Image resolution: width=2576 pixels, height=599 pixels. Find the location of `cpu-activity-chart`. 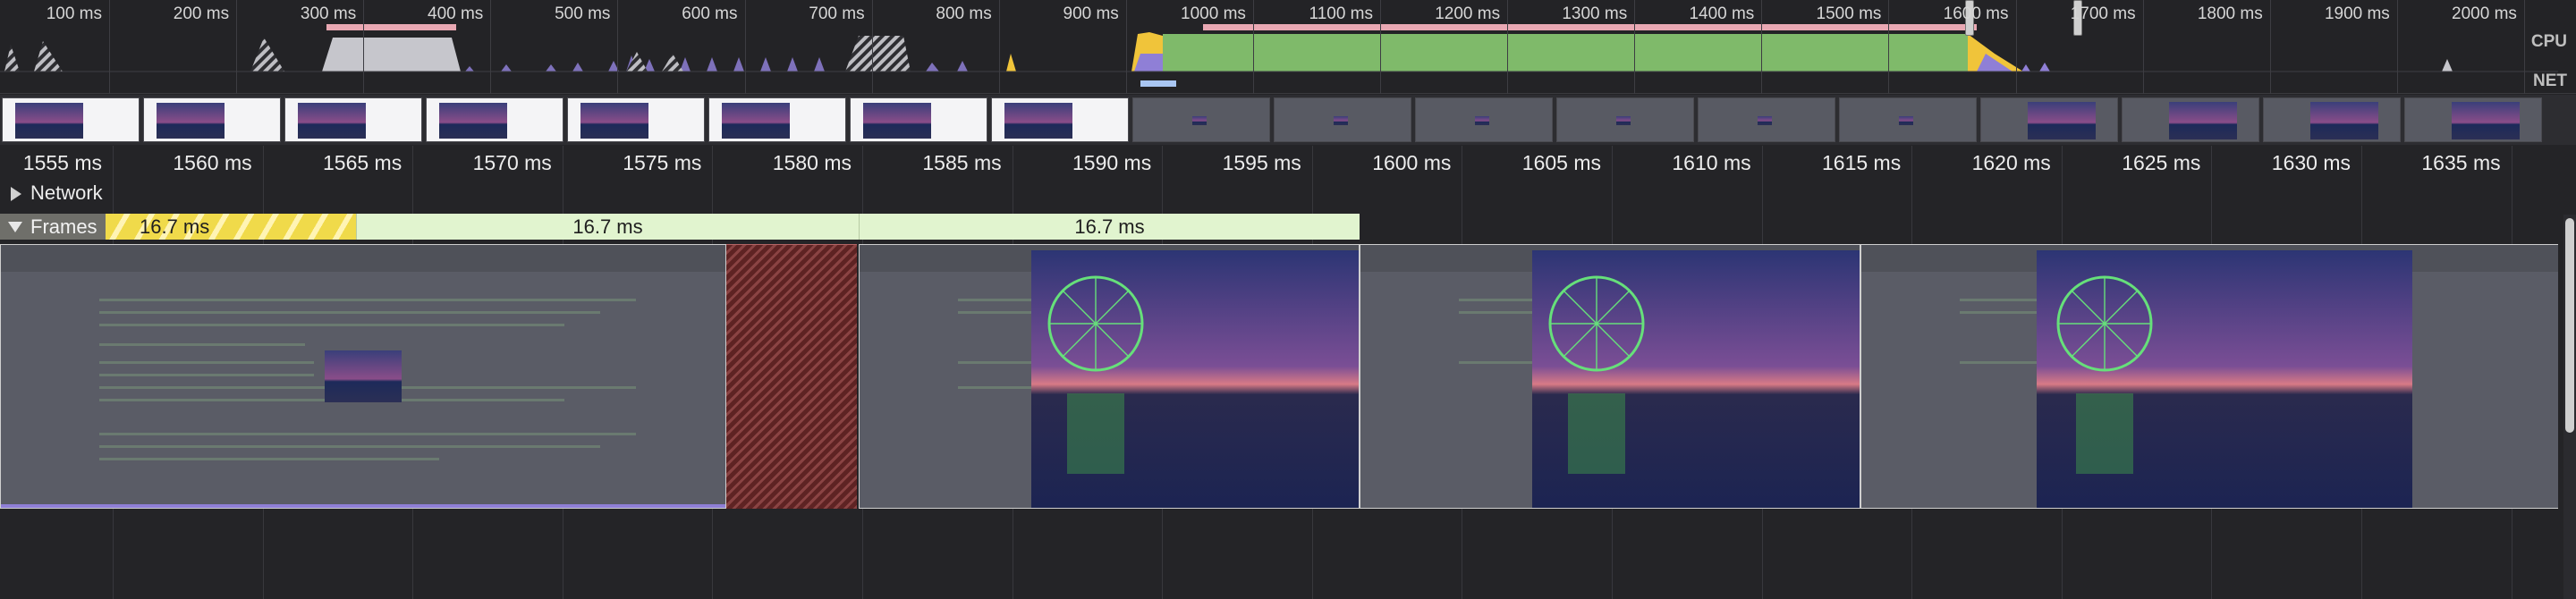

cpu-activity-chart is located at coordinates (1279, 59).